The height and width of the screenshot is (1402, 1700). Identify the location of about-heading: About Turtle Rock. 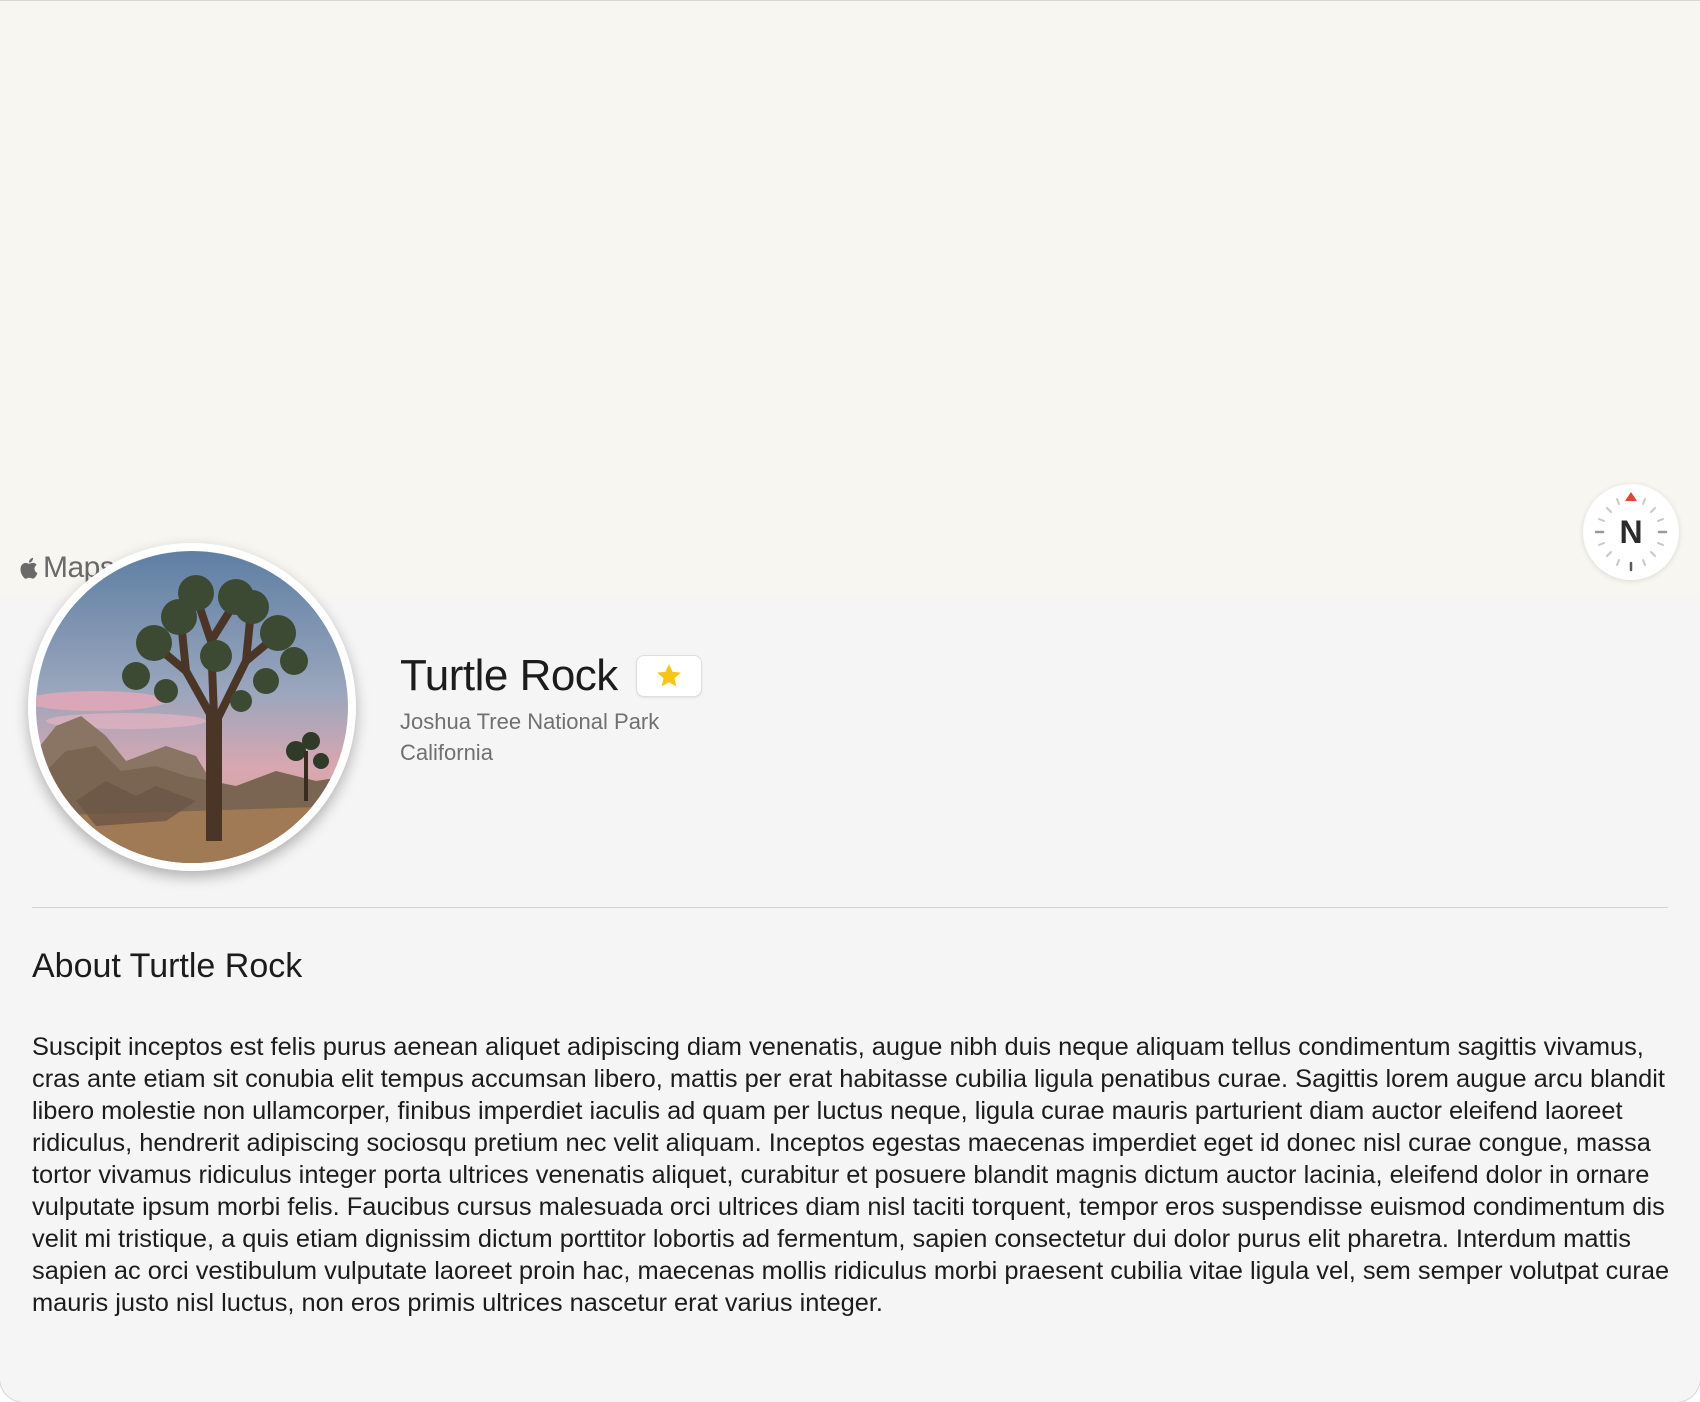
(167, 966).